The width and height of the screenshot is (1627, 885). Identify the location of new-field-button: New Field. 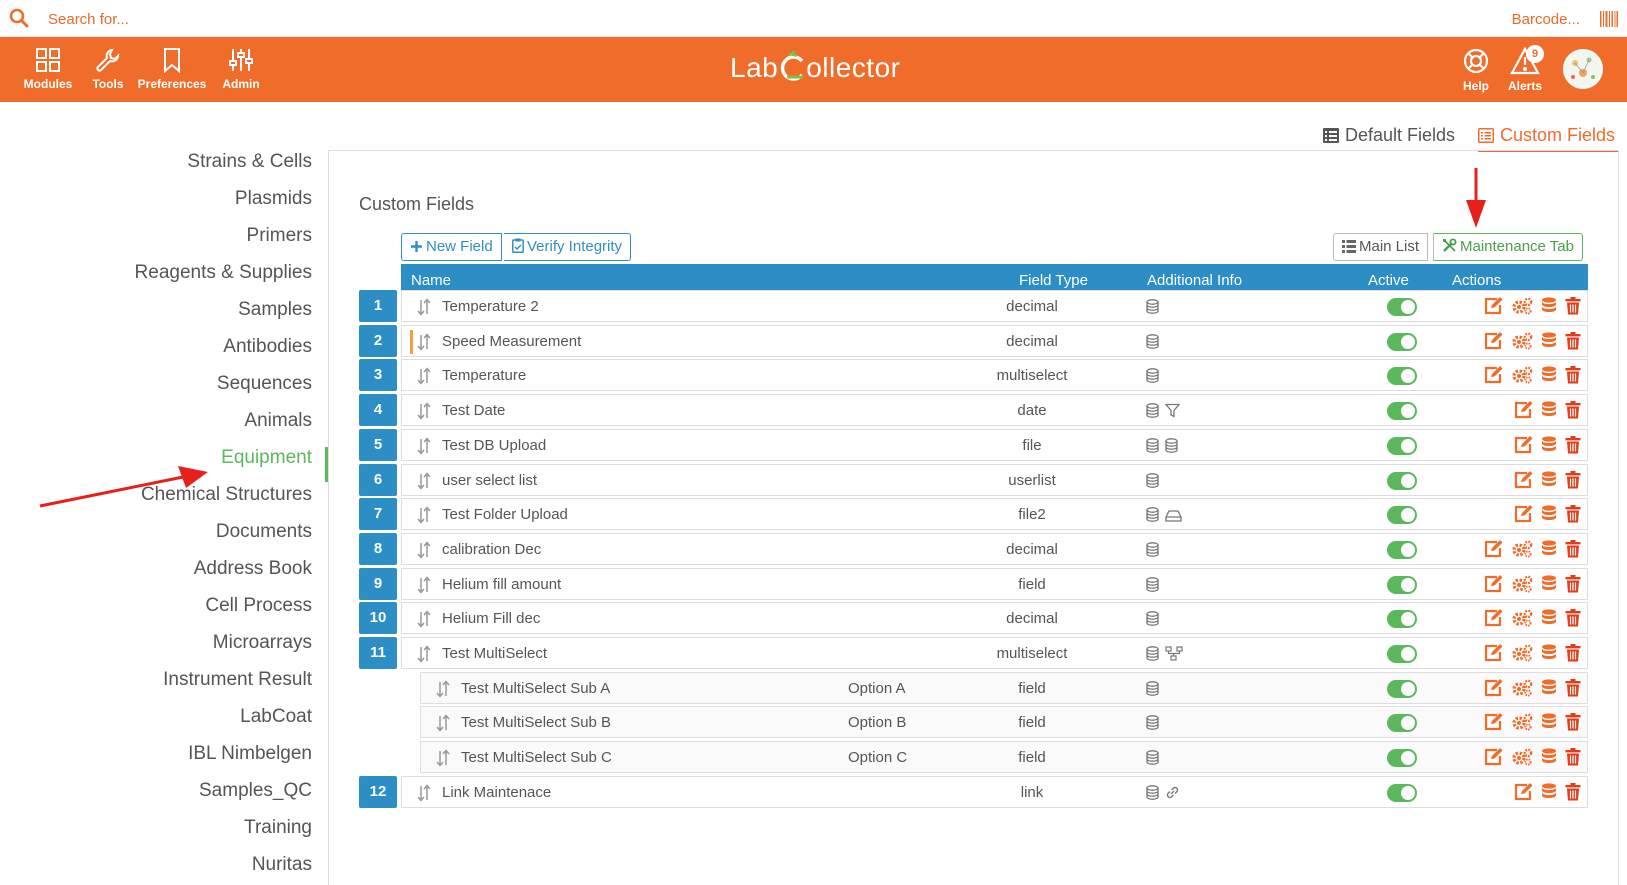
(451, 247).